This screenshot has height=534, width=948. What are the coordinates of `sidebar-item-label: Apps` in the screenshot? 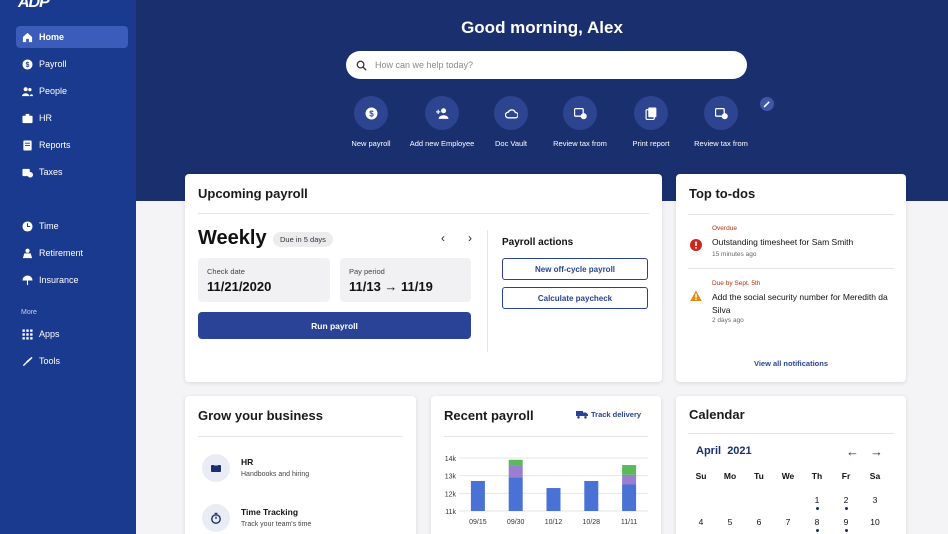 It's located at (49, 334).